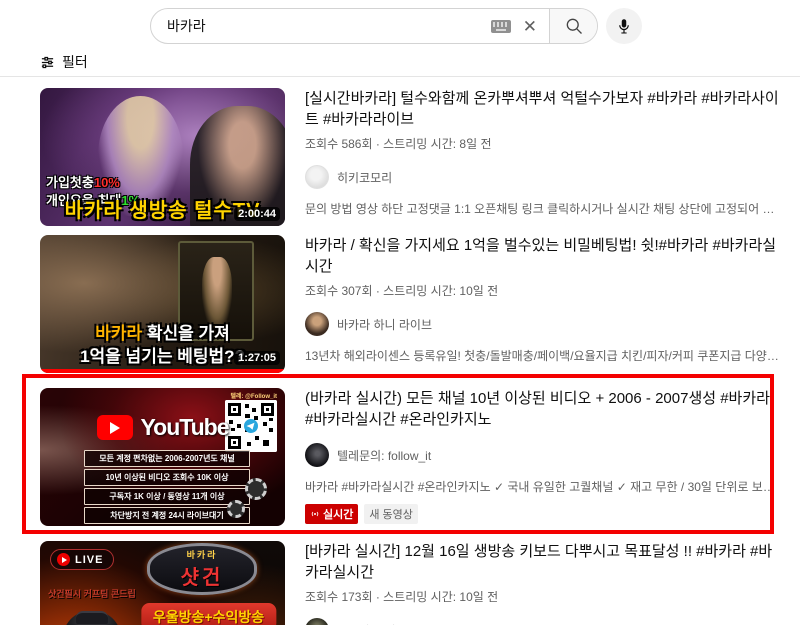 This screenshot has width=800, height=625. I want to click on channel-row: 텔레문의: follow_it, so click(542, 455).